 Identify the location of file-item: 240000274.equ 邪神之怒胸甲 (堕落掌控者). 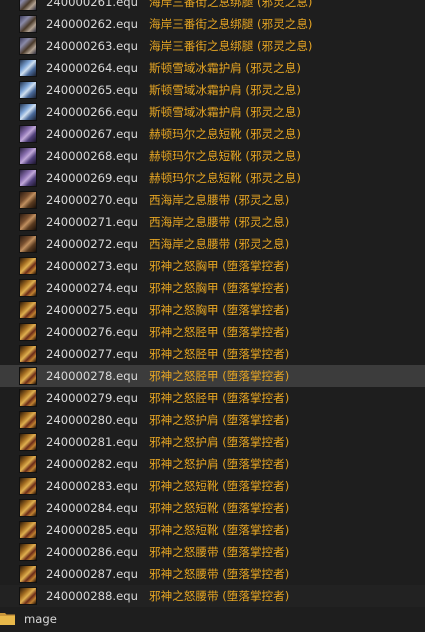
(212, 288).